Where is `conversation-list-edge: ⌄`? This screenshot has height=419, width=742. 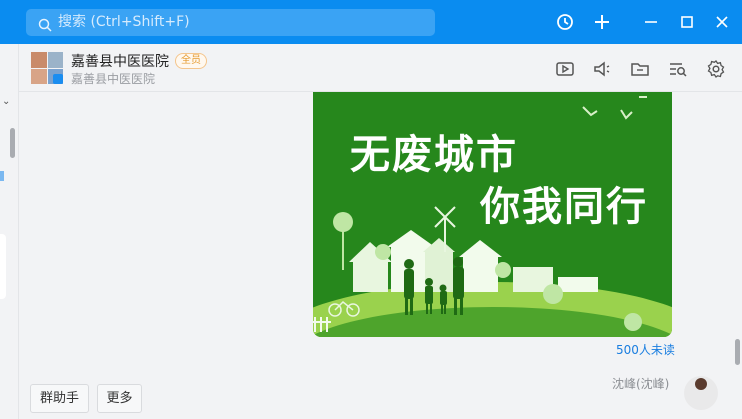
conversation-list-edge: ⌄ is located at coordinates (9, 231).